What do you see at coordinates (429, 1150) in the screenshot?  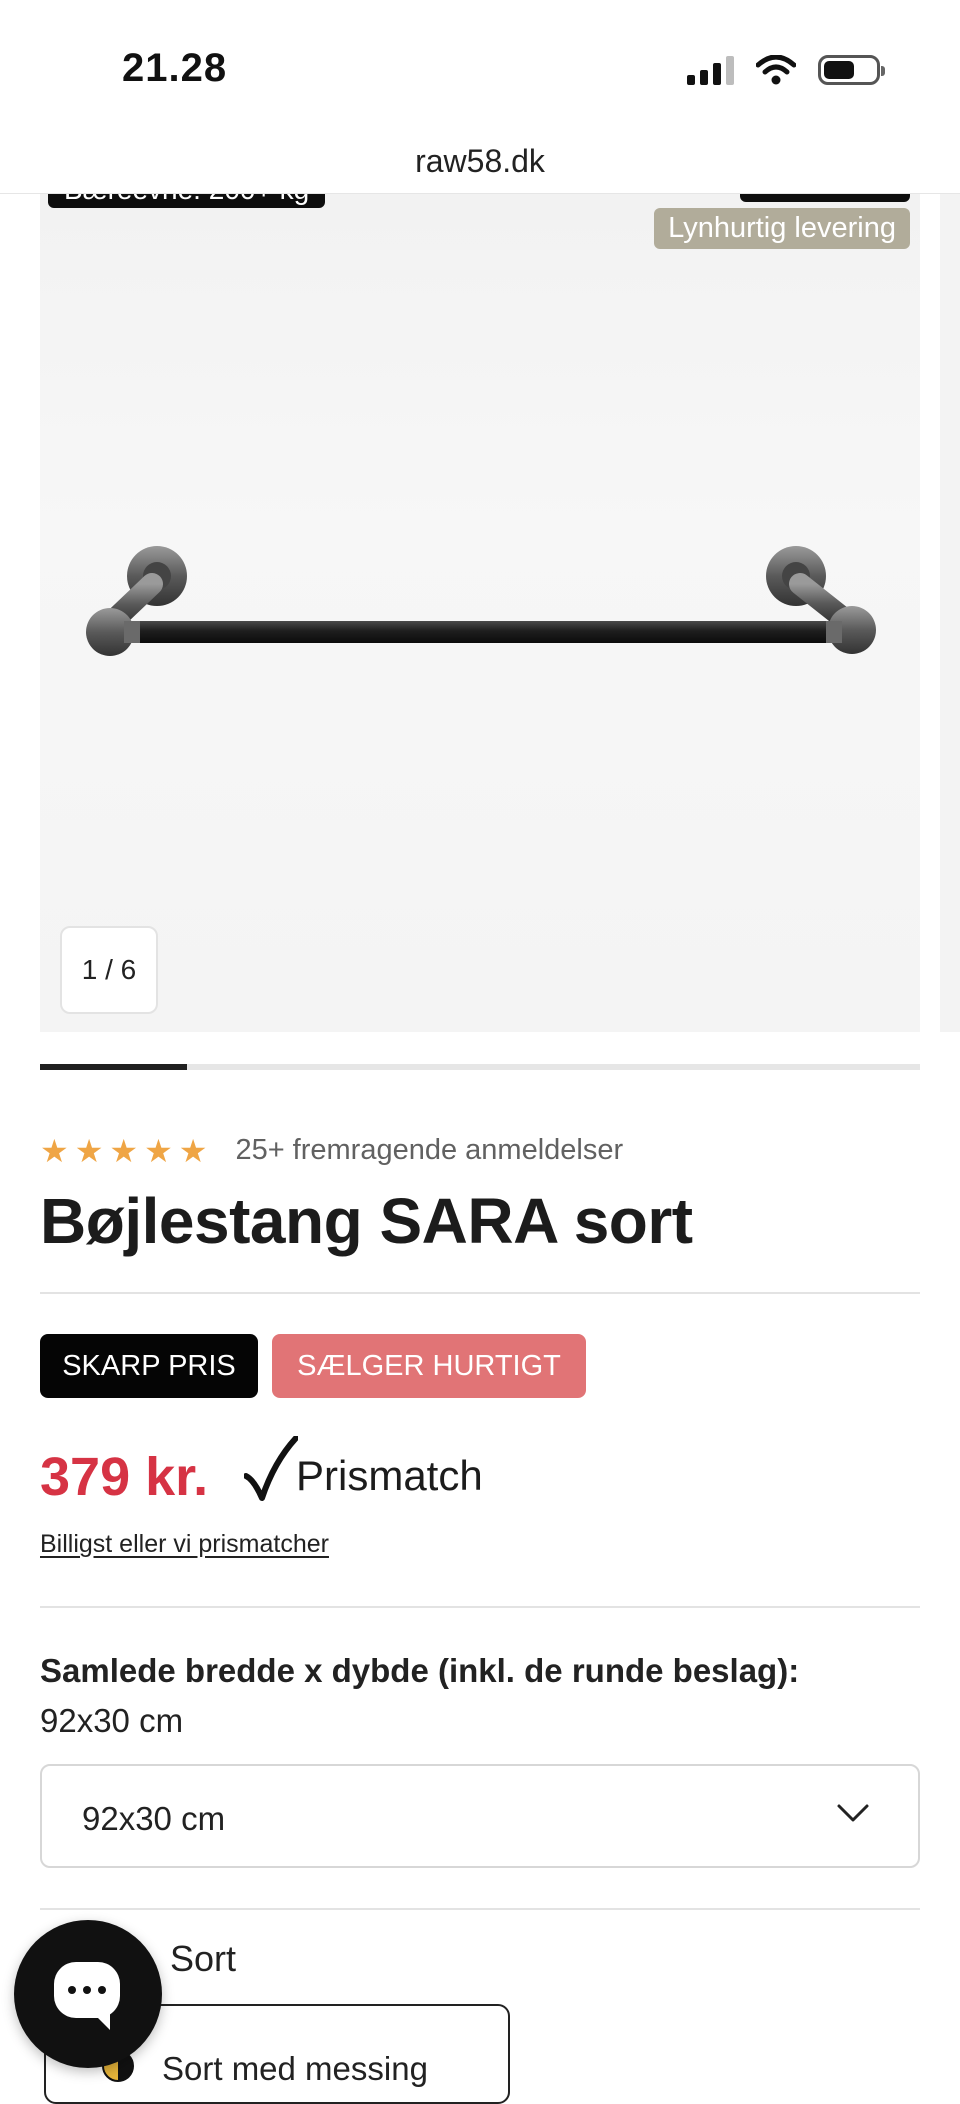 I see `reviews-count: 25+ fremragende anmeldelser` at bounding box center [429, 1150].